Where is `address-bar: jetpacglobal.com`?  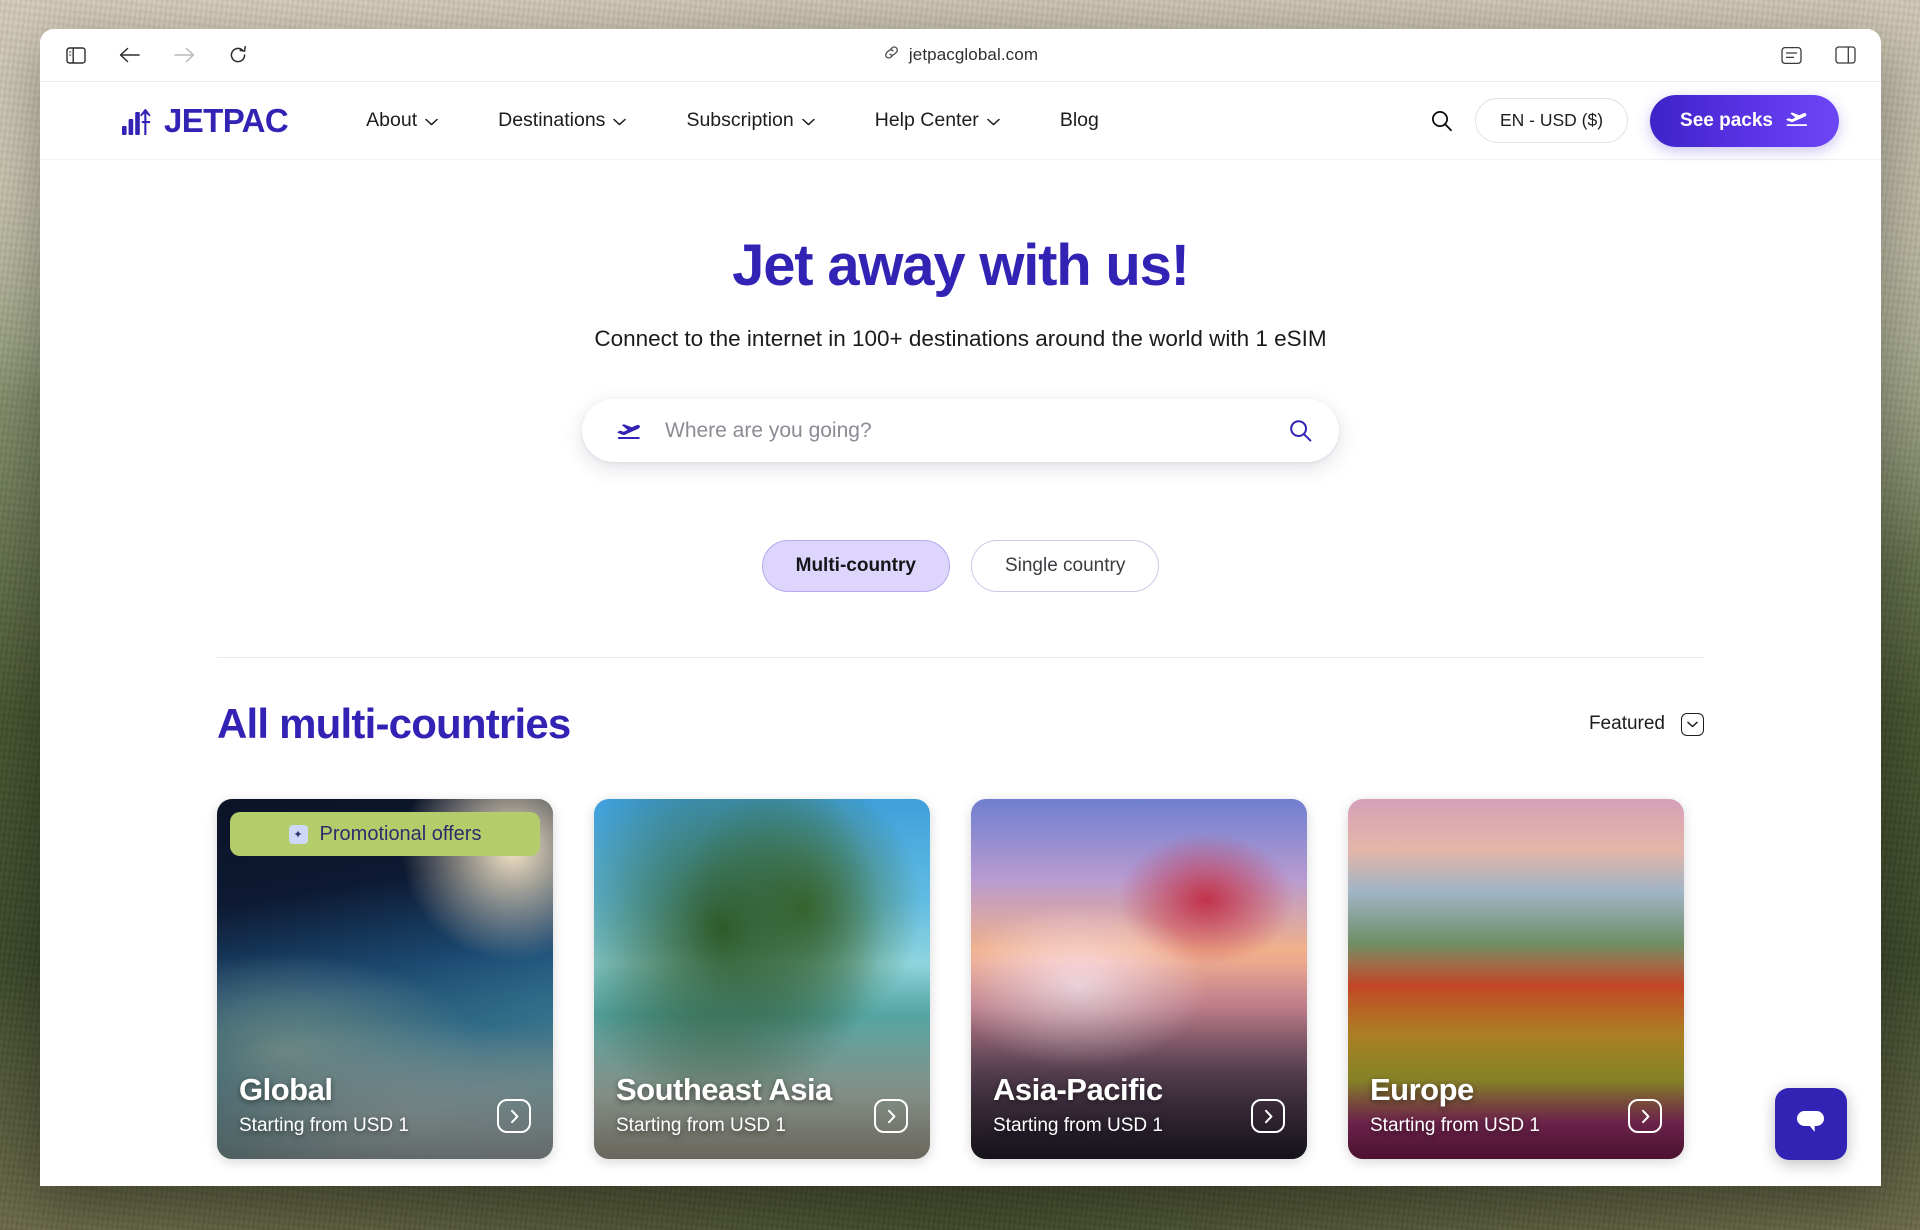
address-bar: jetpacglobal.com is located at coordinates (960, 55).